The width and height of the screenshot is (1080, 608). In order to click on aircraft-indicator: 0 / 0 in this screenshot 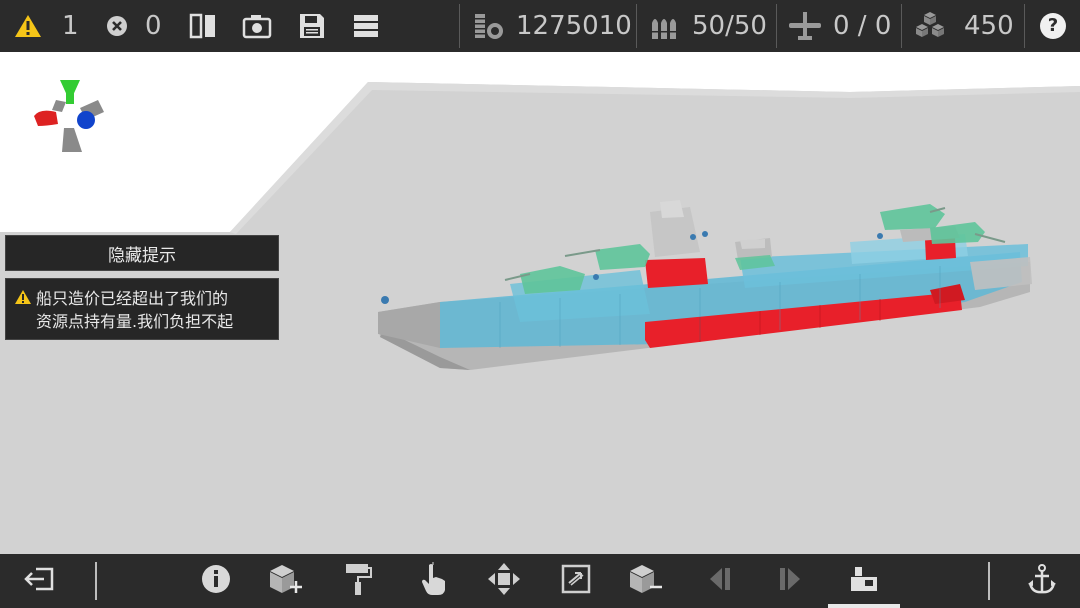, I will do `click(839, 26)`.